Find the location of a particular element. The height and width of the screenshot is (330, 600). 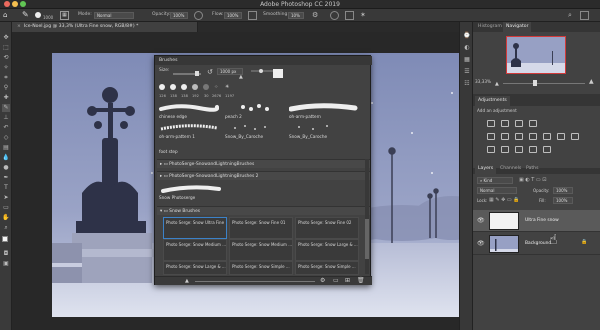

thumb-small-icon: ▲ is located at coordinates (187, 281).